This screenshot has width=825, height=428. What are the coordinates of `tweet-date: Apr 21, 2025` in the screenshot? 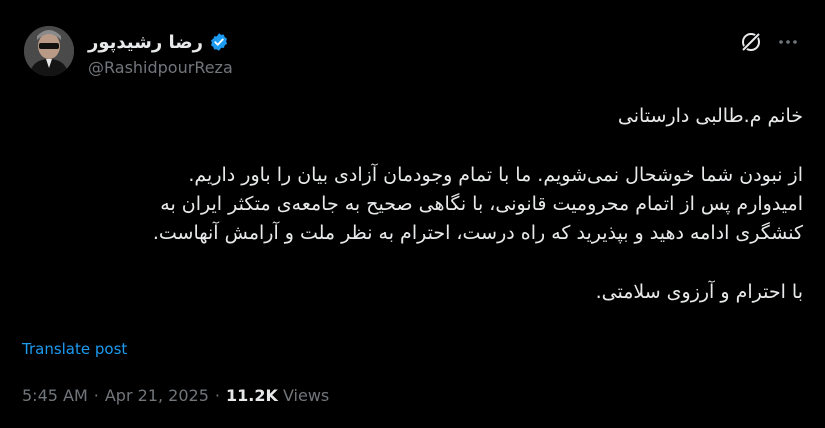 It's located at (157, 395).